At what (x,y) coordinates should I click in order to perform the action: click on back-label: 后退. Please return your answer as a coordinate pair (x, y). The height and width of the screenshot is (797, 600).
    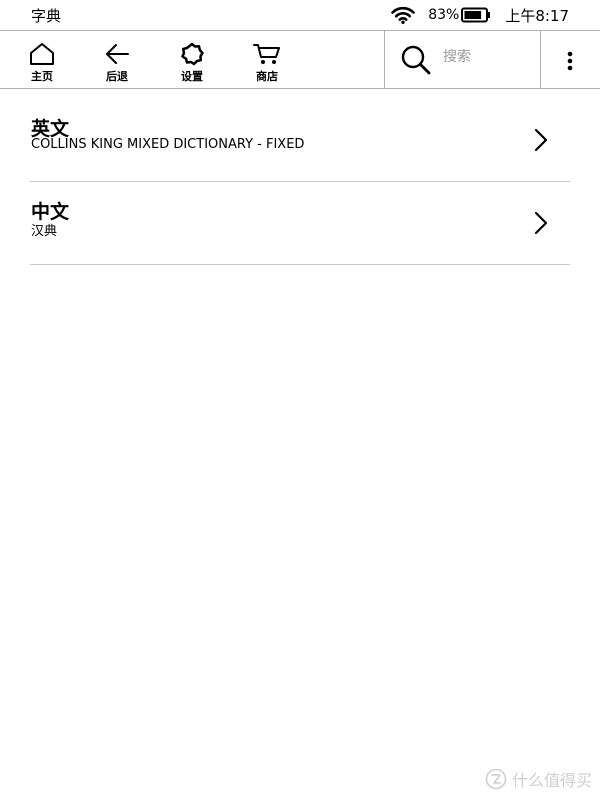
    Looking at the image, I should click on (117, 76).